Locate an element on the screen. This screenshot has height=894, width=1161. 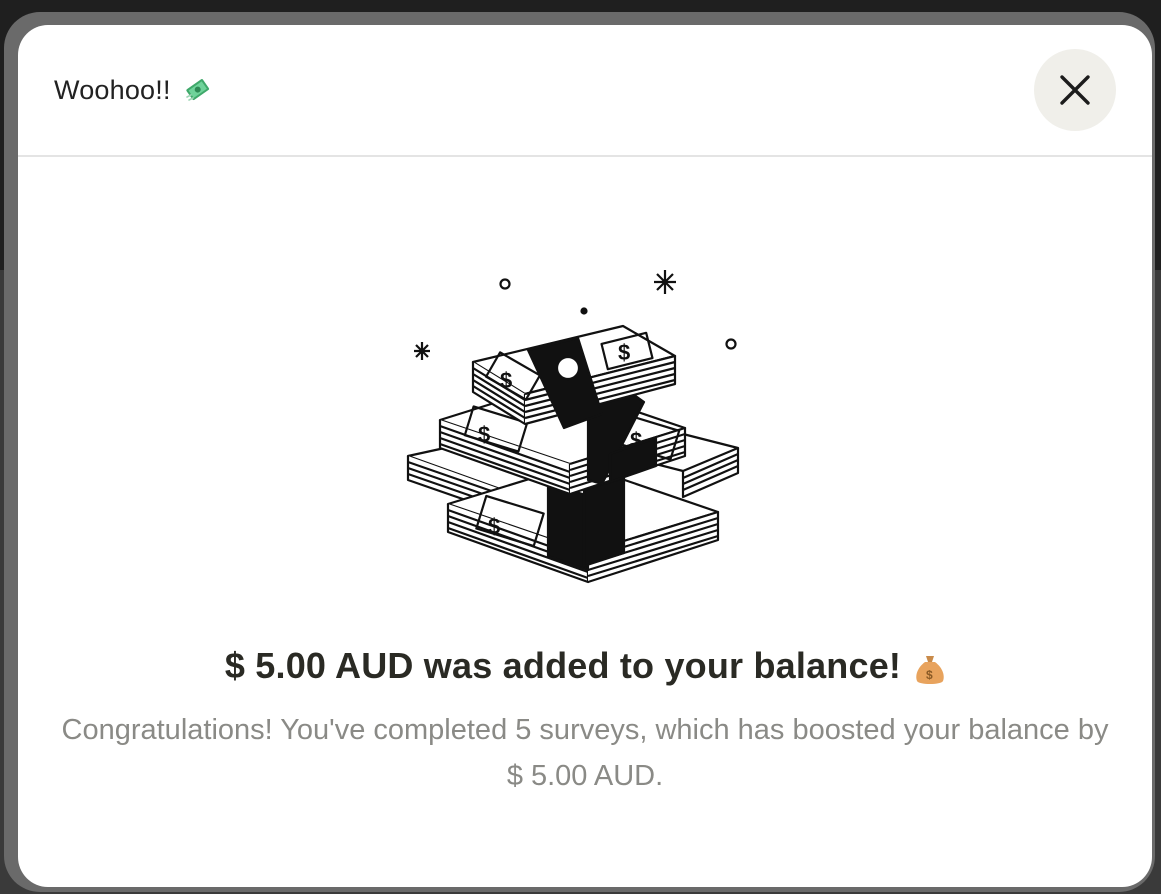
modal-title: Woohoo!! is located at coordinates (112, 89).